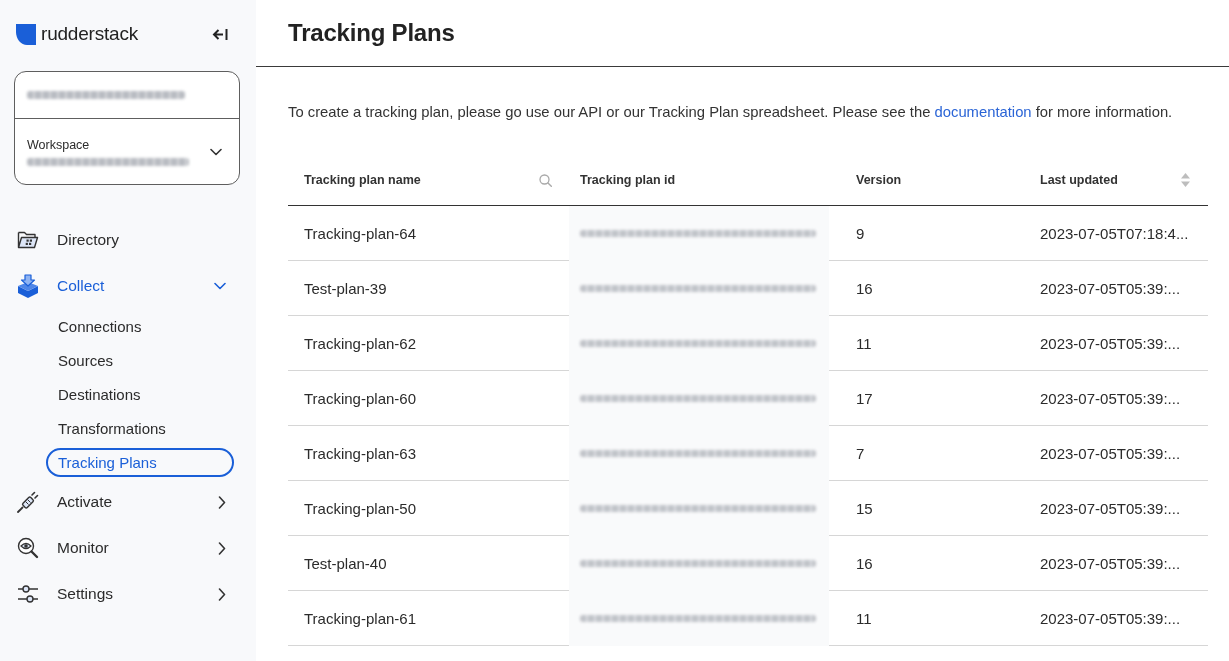 The image size is (1229, 661). Describe the element at coordinates (28, 548) in the screenshot. I see `eye-magnifier-icon` at that location.